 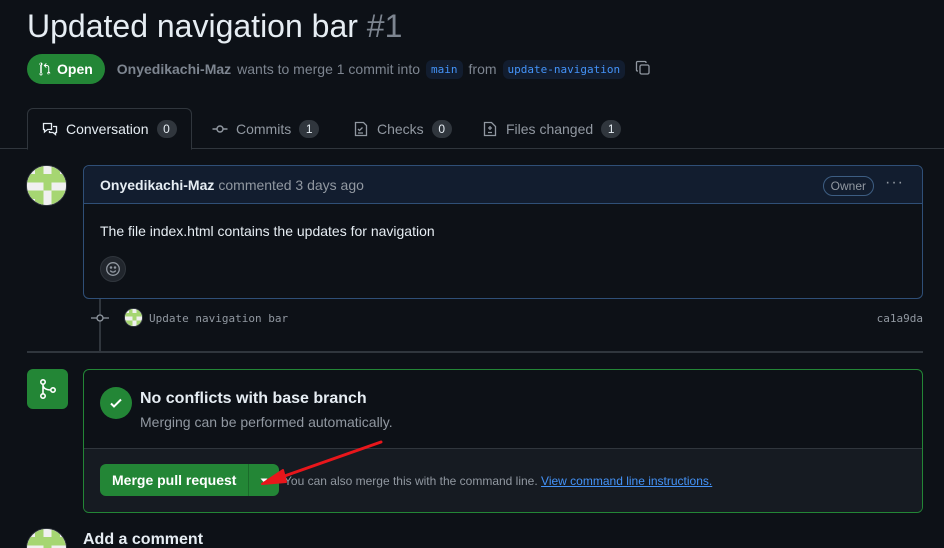 What do you see at coordinates (444, 69) in the screenshot?
I see `base-branch: main` at bounding box center [444, 69].